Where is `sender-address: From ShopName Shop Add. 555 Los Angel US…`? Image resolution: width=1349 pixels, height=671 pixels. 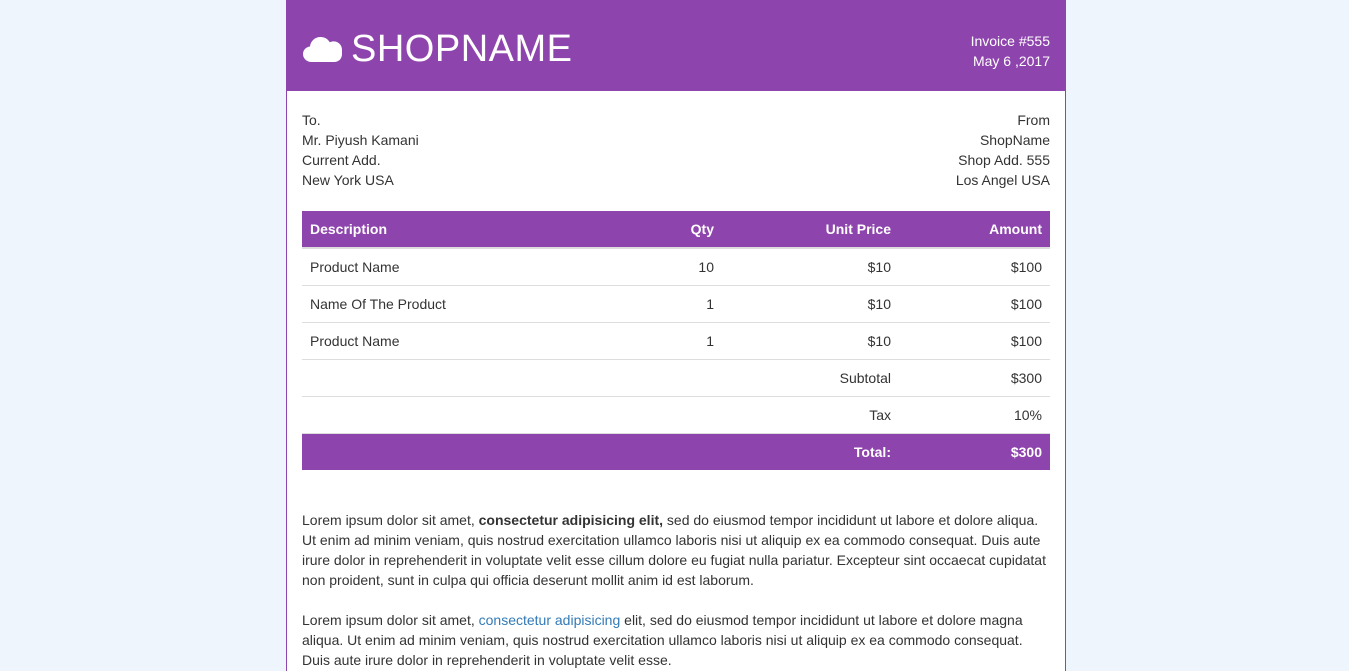 sender-address: From ShopName Shop Add. 555 Los Angel US… is located at coordinates (1003, 150).